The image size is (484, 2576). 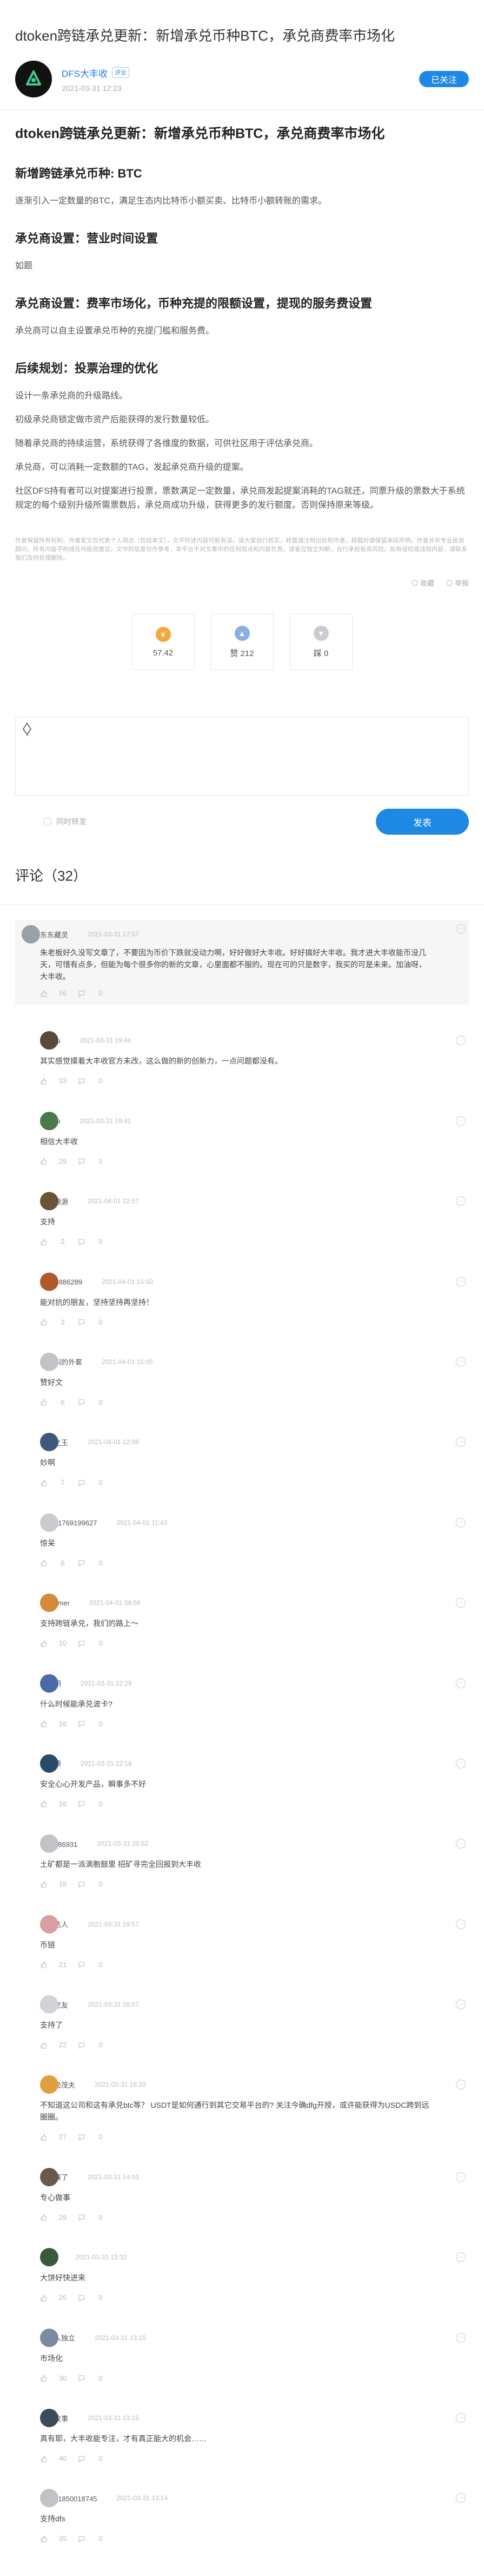 I want to click on comment-author: 东东藏灵, so click(x=54, y=935).